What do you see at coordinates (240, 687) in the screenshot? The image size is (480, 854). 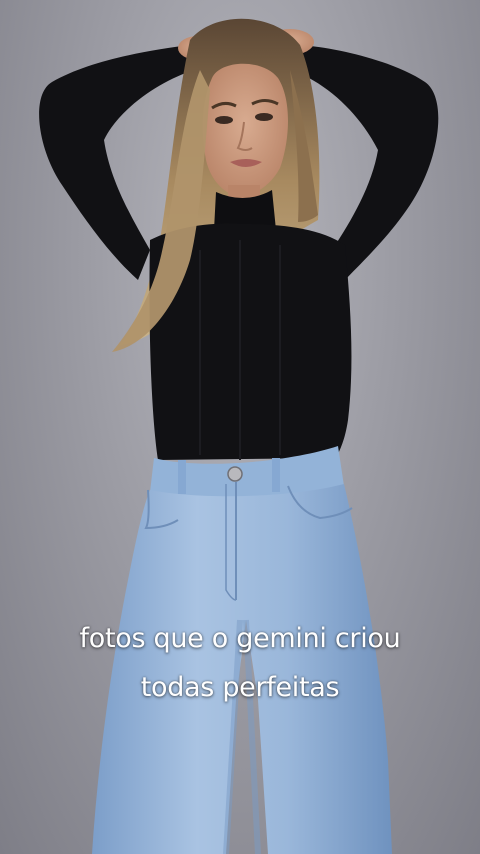 I see `caption-line-2: todas perfeitas` at bounding box center [240, 687].